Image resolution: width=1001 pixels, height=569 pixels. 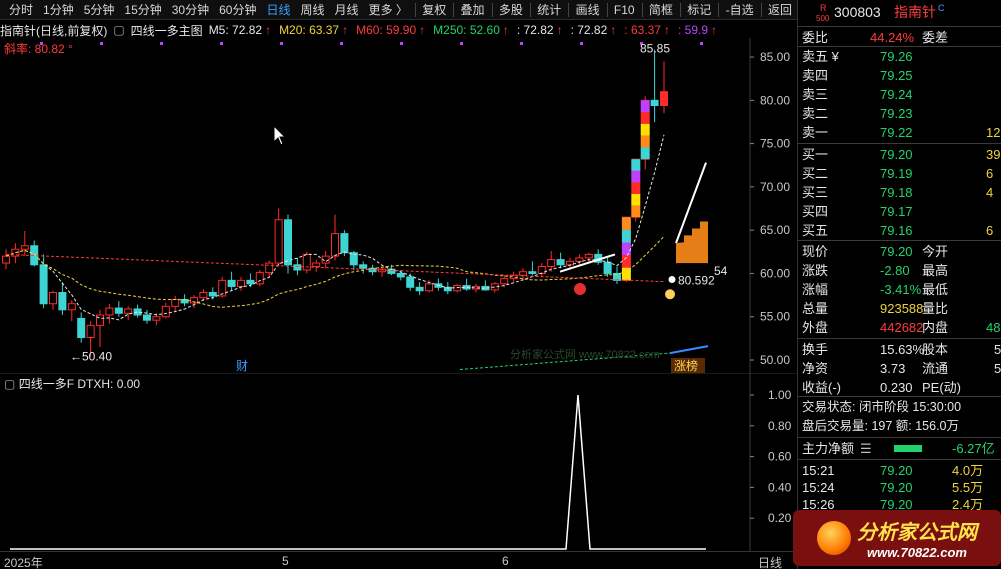 What do you see at coordinates (347, 10) in the screenshot?
I see `toolbar-item-8: 月线` at bounding box center [347, 10].